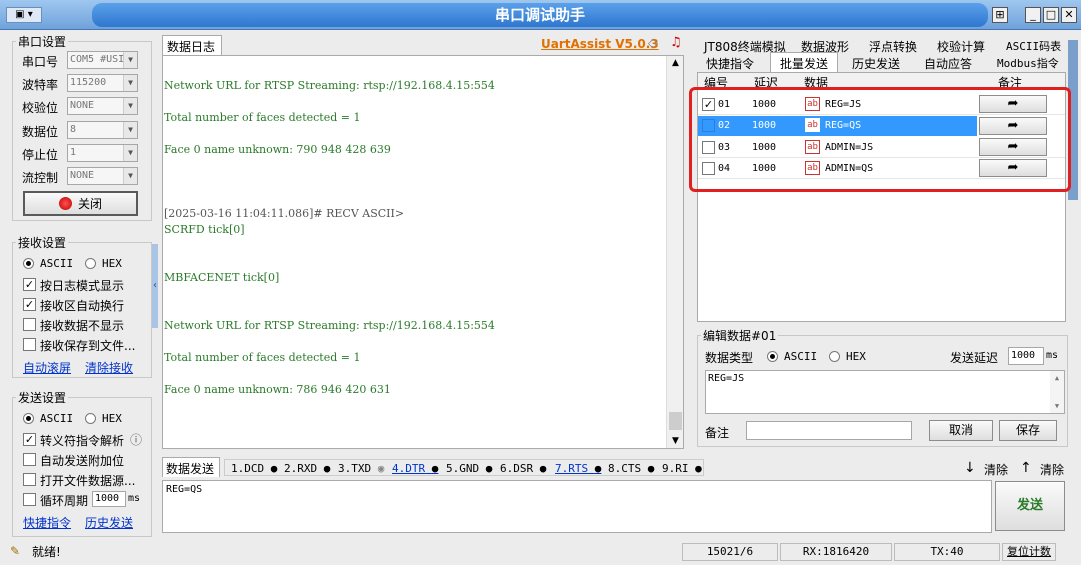 The image size is (1081, 565). I want to click on bell-icon: ♫, so click(676, 42).